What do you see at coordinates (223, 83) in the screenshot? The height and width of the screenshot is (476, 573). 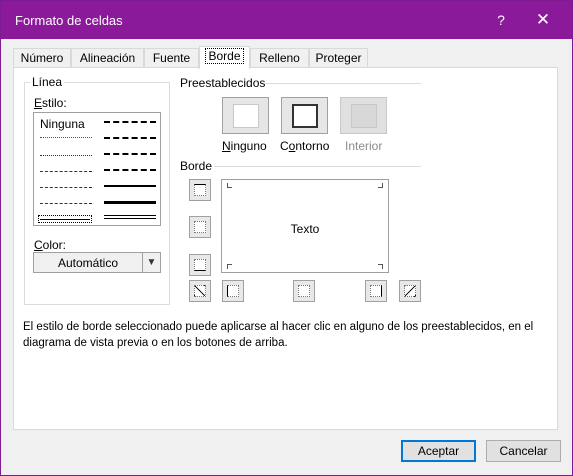 I see `presets-label: Preestablecidos` at bounding box center [223, 83].